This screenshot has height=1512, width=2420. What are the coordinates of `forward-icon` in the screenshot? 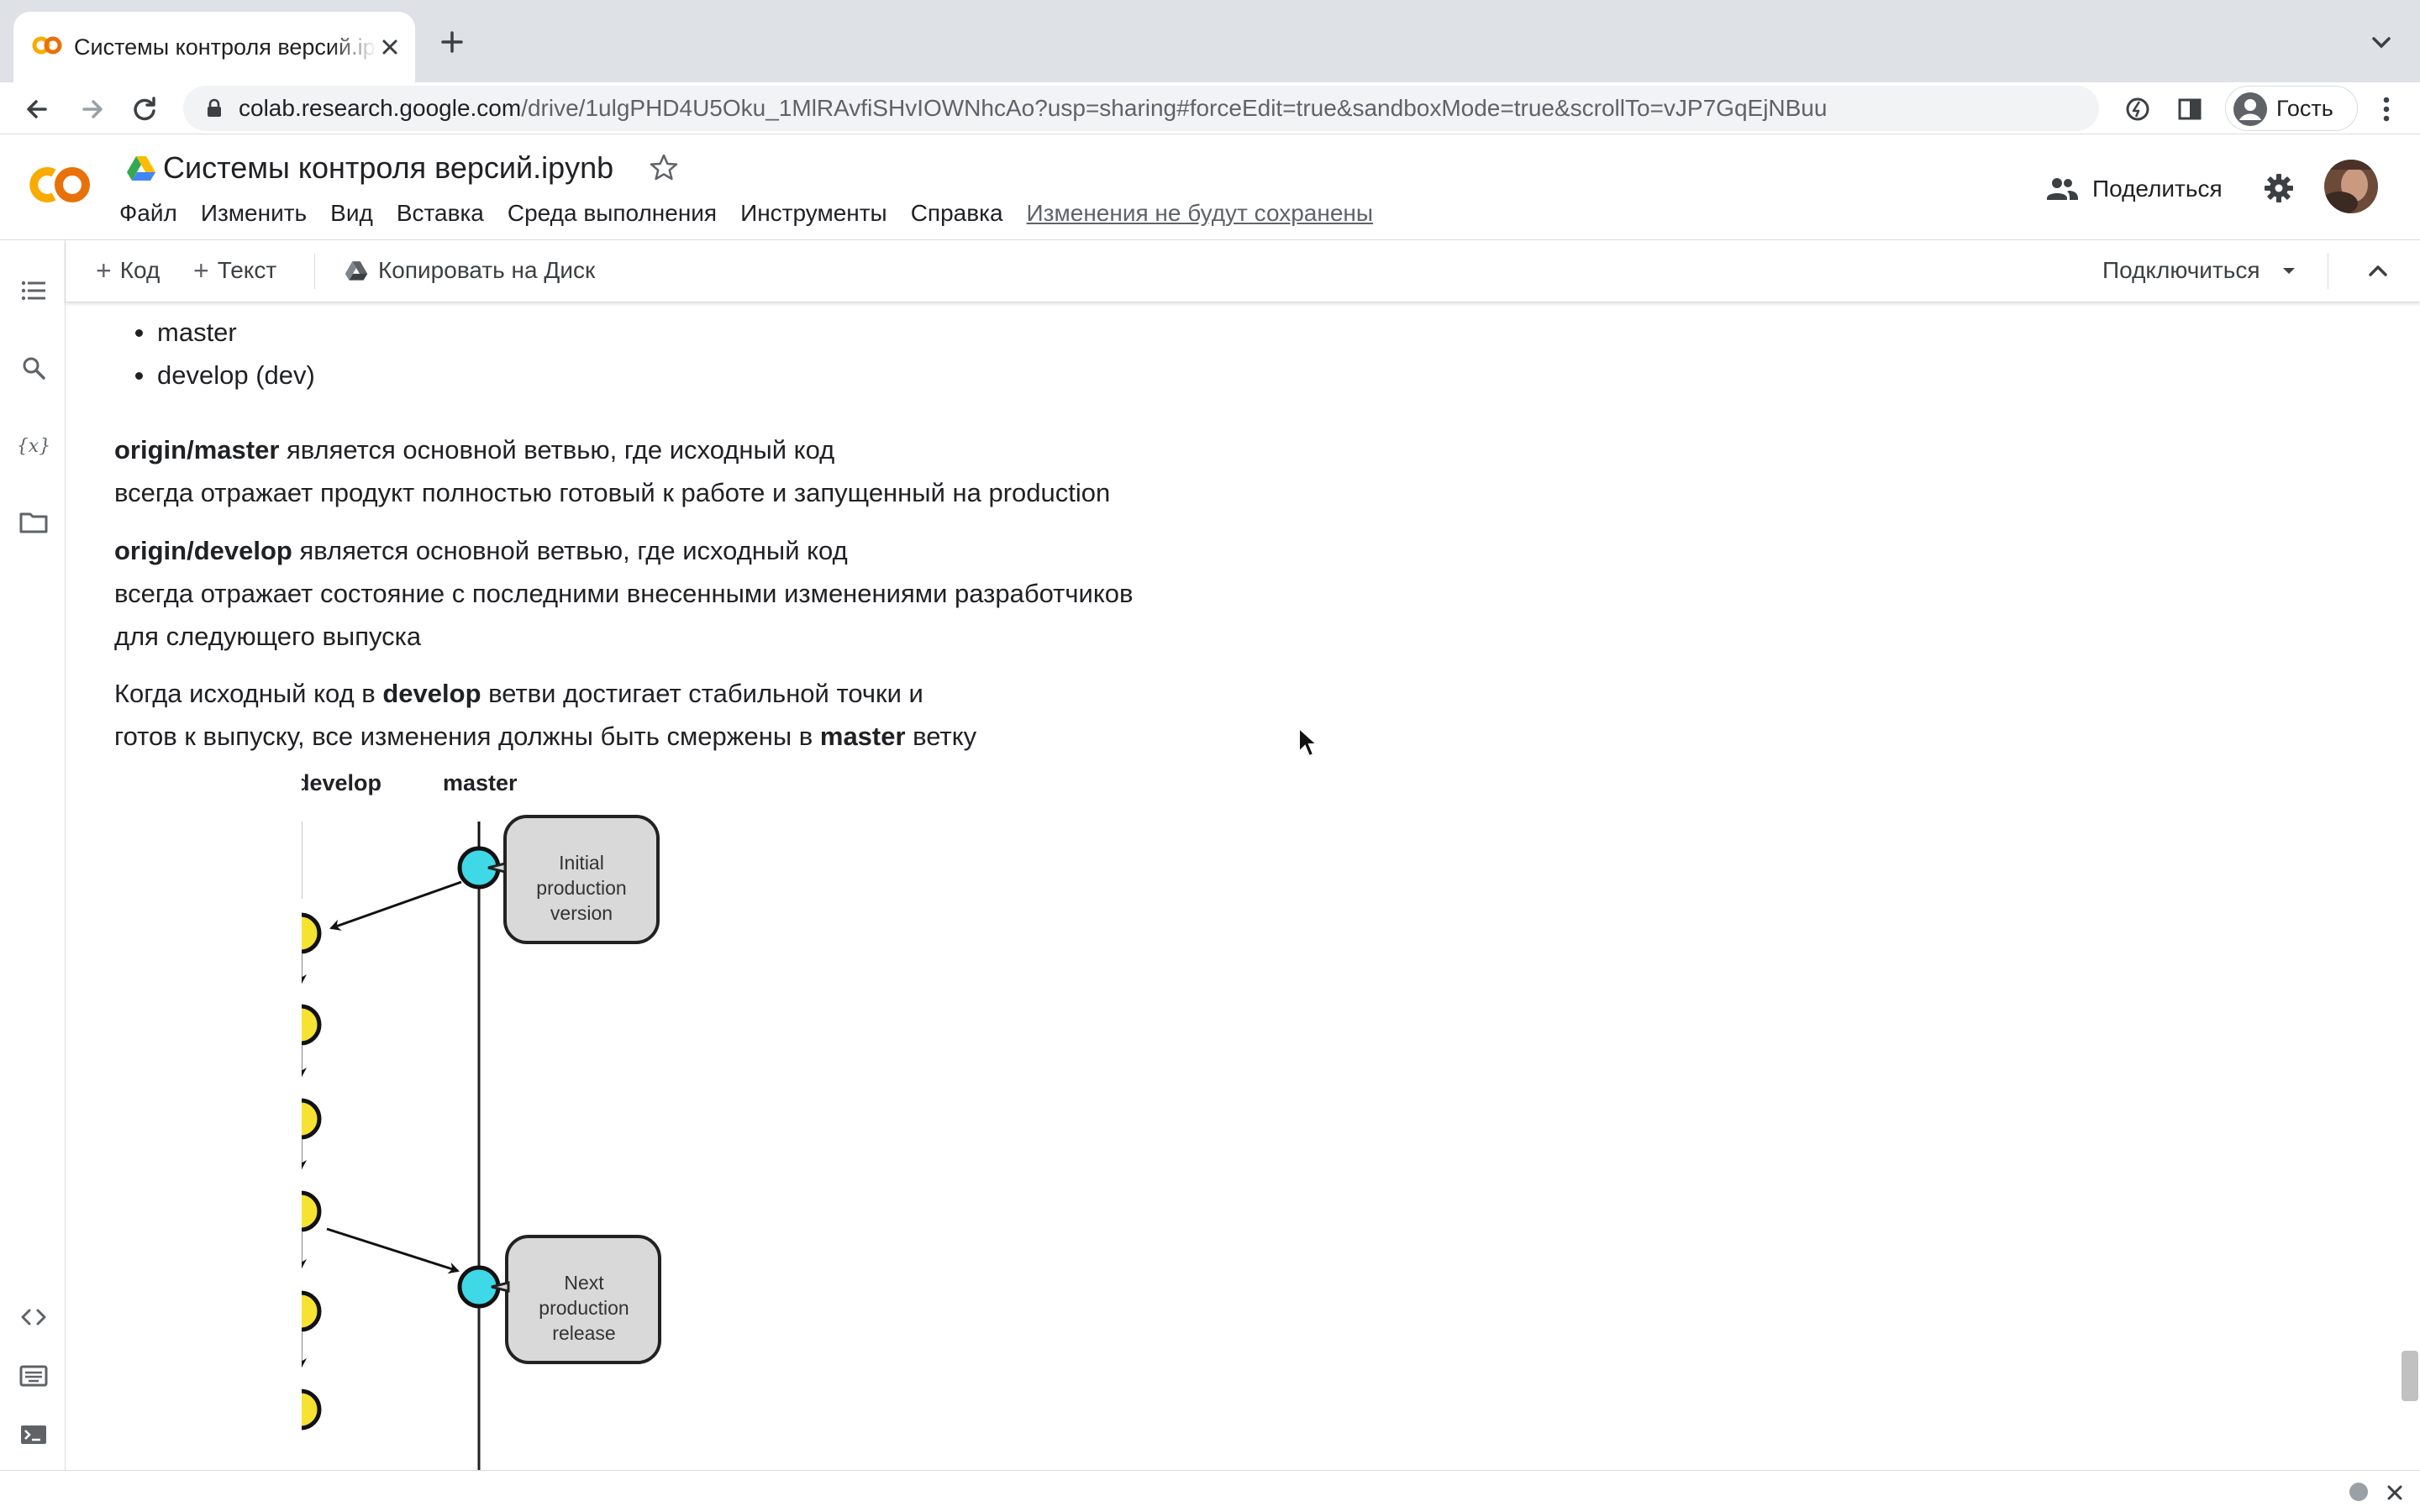 It's located at (92, 109).